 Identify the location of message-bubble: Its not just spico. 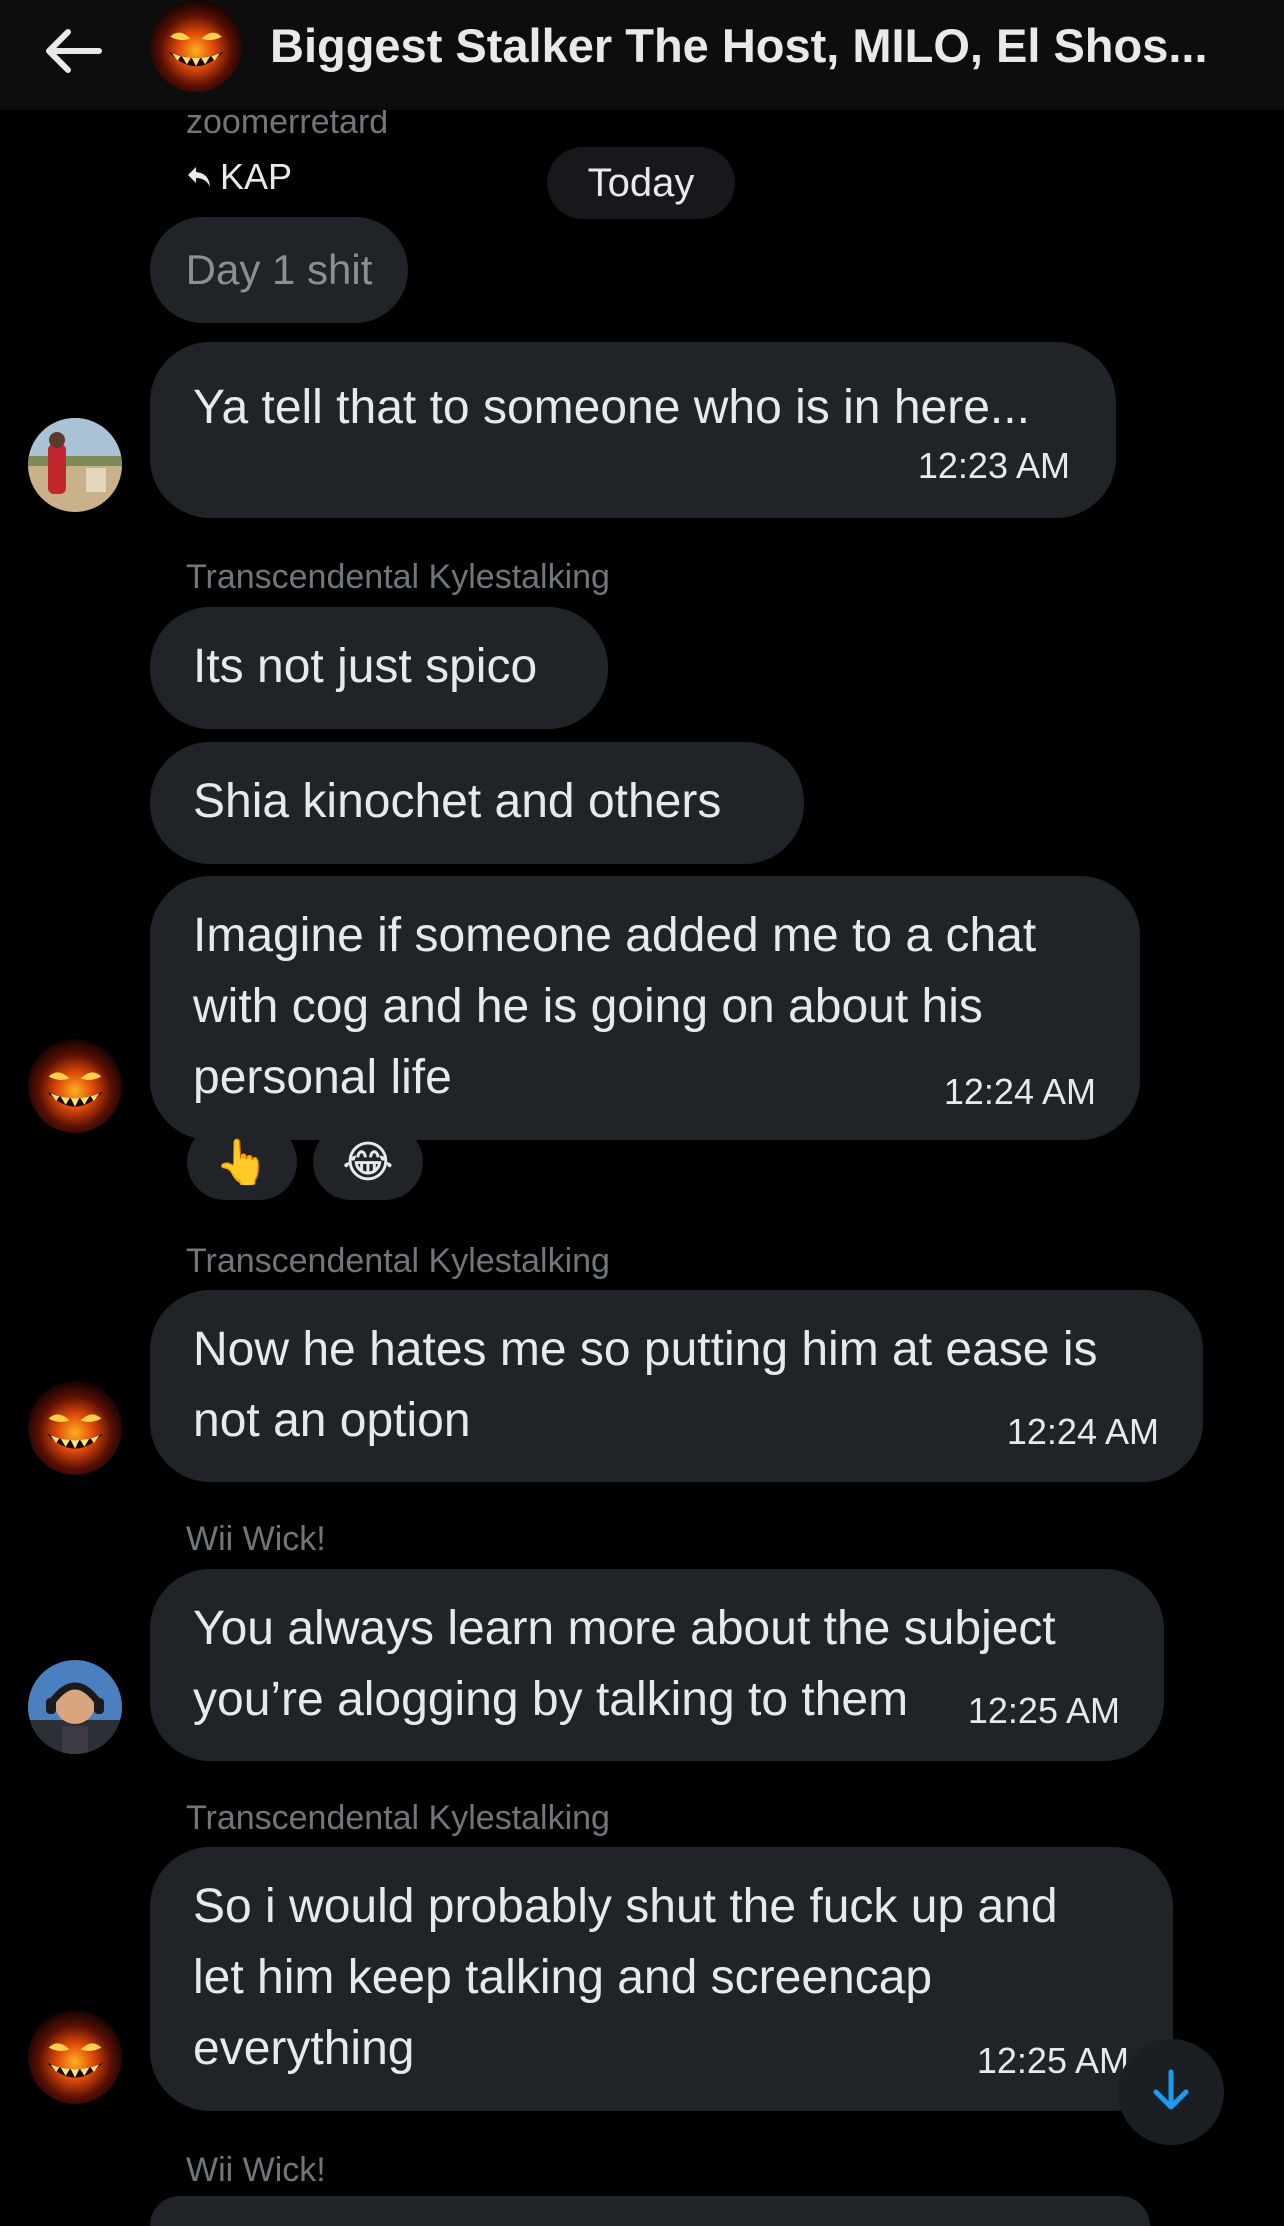
(379, 668).